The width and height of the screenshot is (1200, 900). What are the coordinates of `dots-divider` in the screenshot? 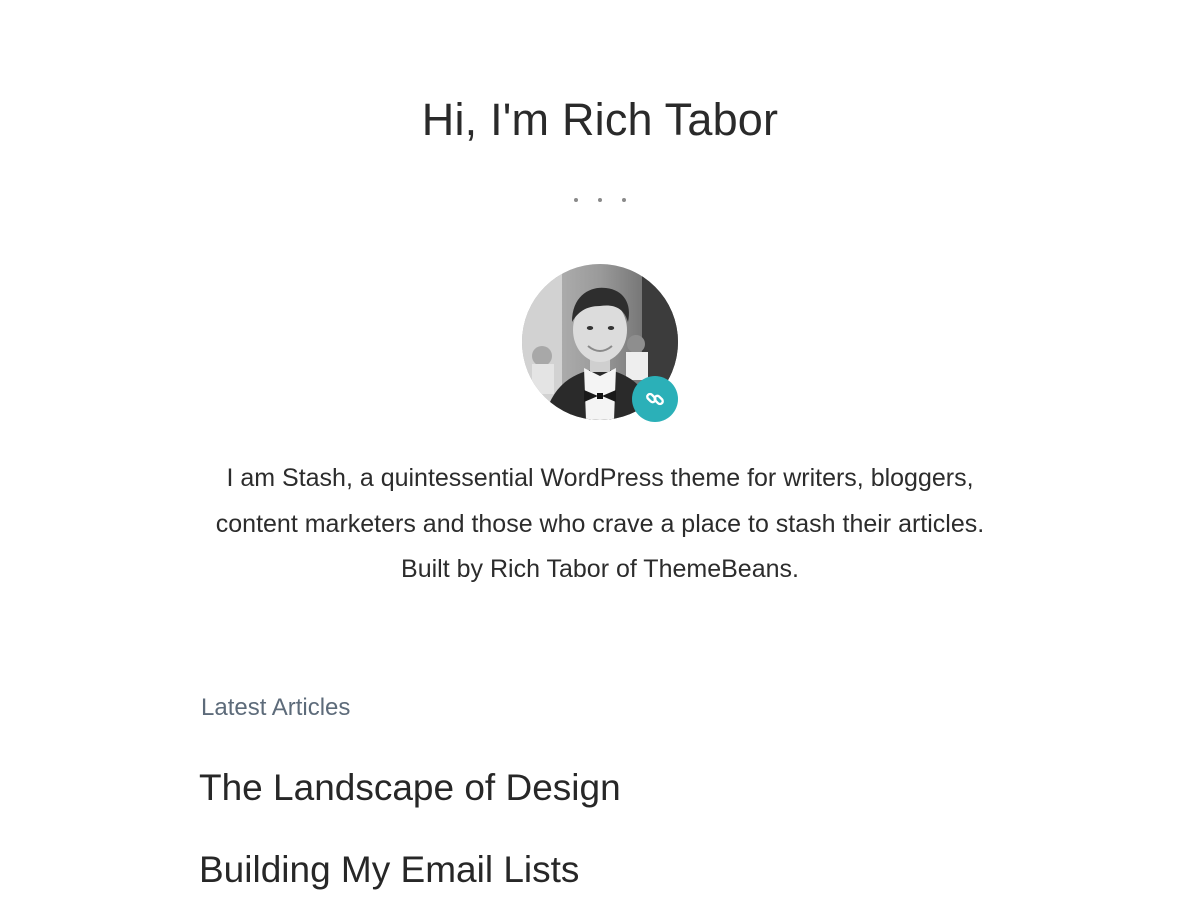 It's located at (600, 200).